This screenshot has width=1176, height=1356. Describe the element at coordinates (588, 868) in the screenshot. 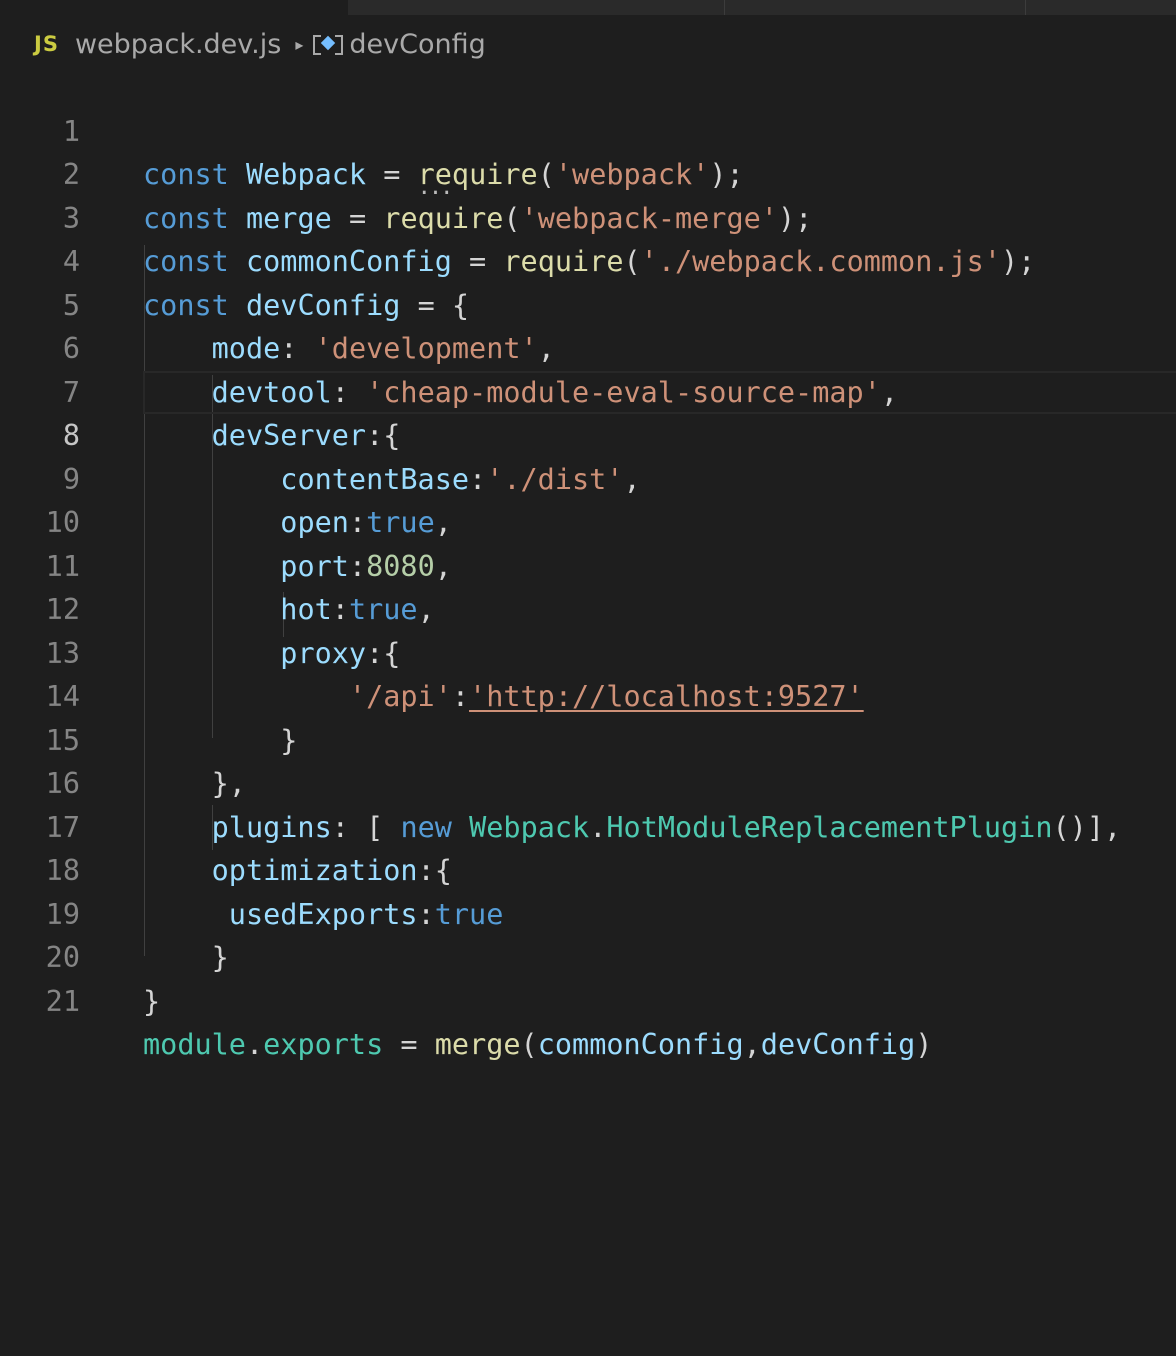

I see `code-line: 18 usedExports:true` at that location.